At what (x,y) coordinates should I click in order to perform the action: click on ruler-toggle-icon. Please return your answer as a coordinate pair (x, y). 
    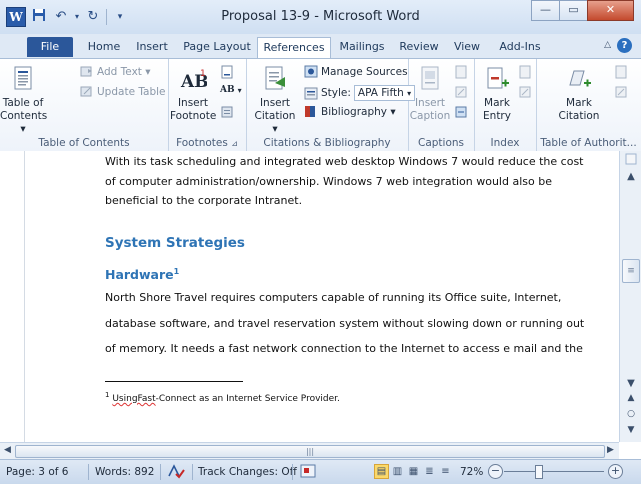
    Looking at the image, I should click on (630, 160).